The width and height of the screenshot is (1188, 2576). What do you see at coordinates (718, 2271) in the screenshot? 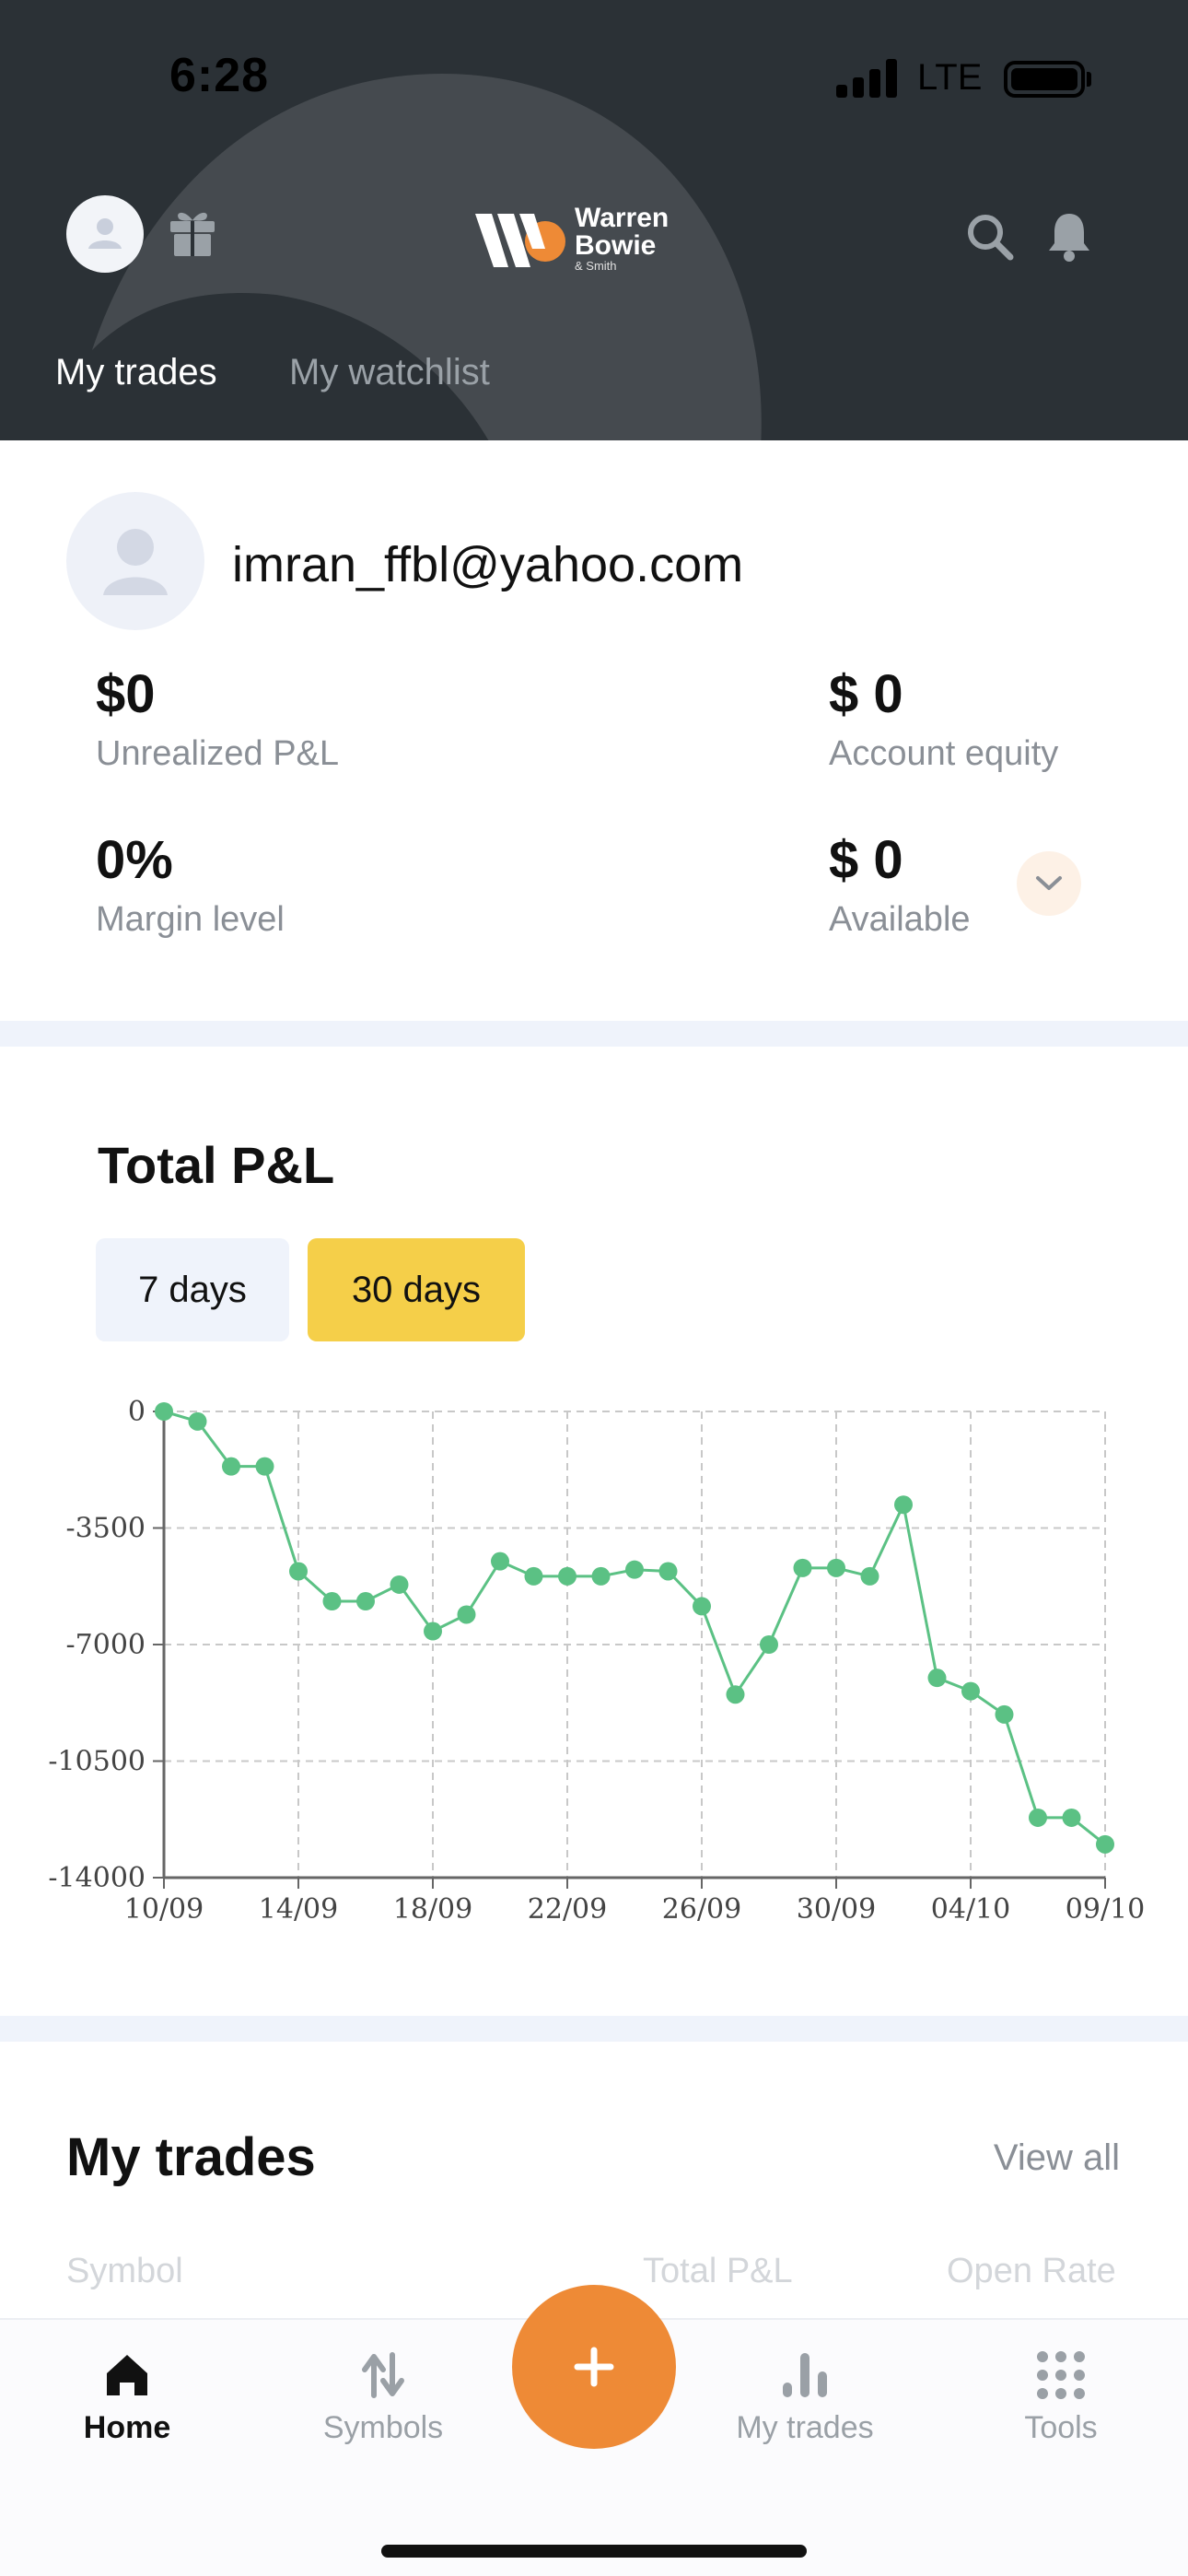
I see `column-header-total-pnl: Total P&L` at bounding box center [718, 2271].